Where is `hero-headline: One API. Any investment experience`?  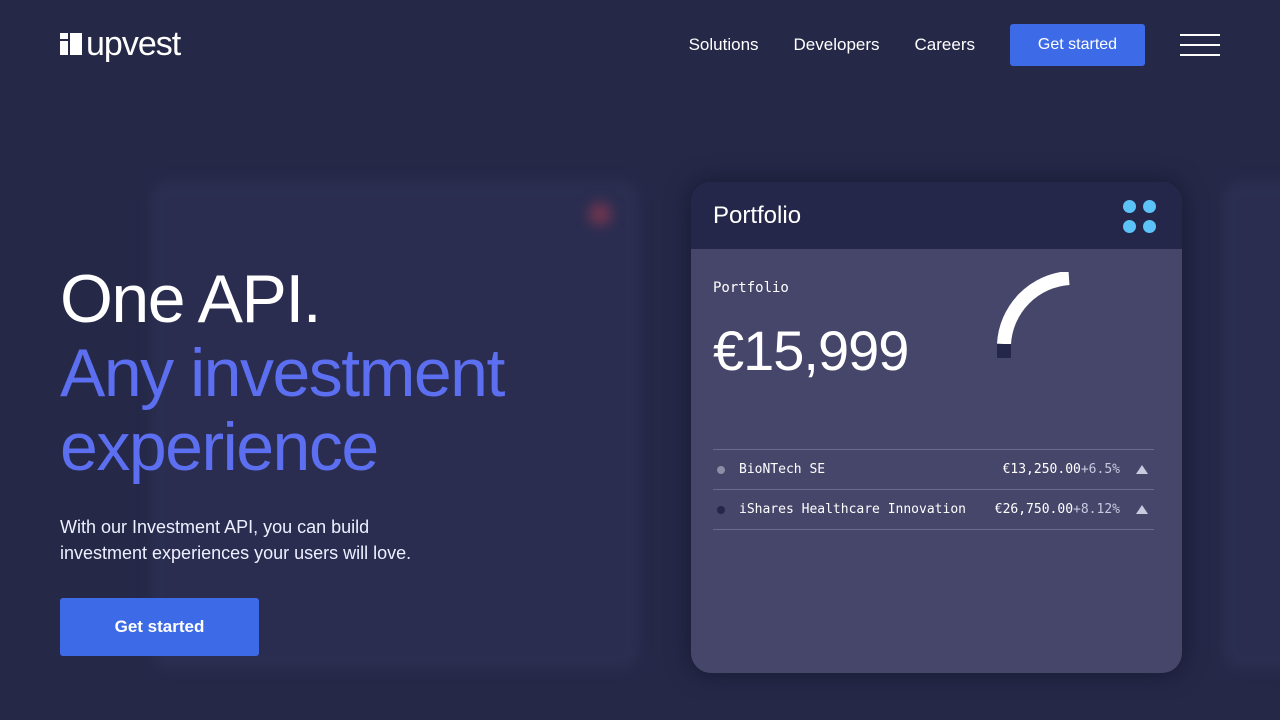 hero-headline: One API. Any investment experience is located at coordinates (282, 373).